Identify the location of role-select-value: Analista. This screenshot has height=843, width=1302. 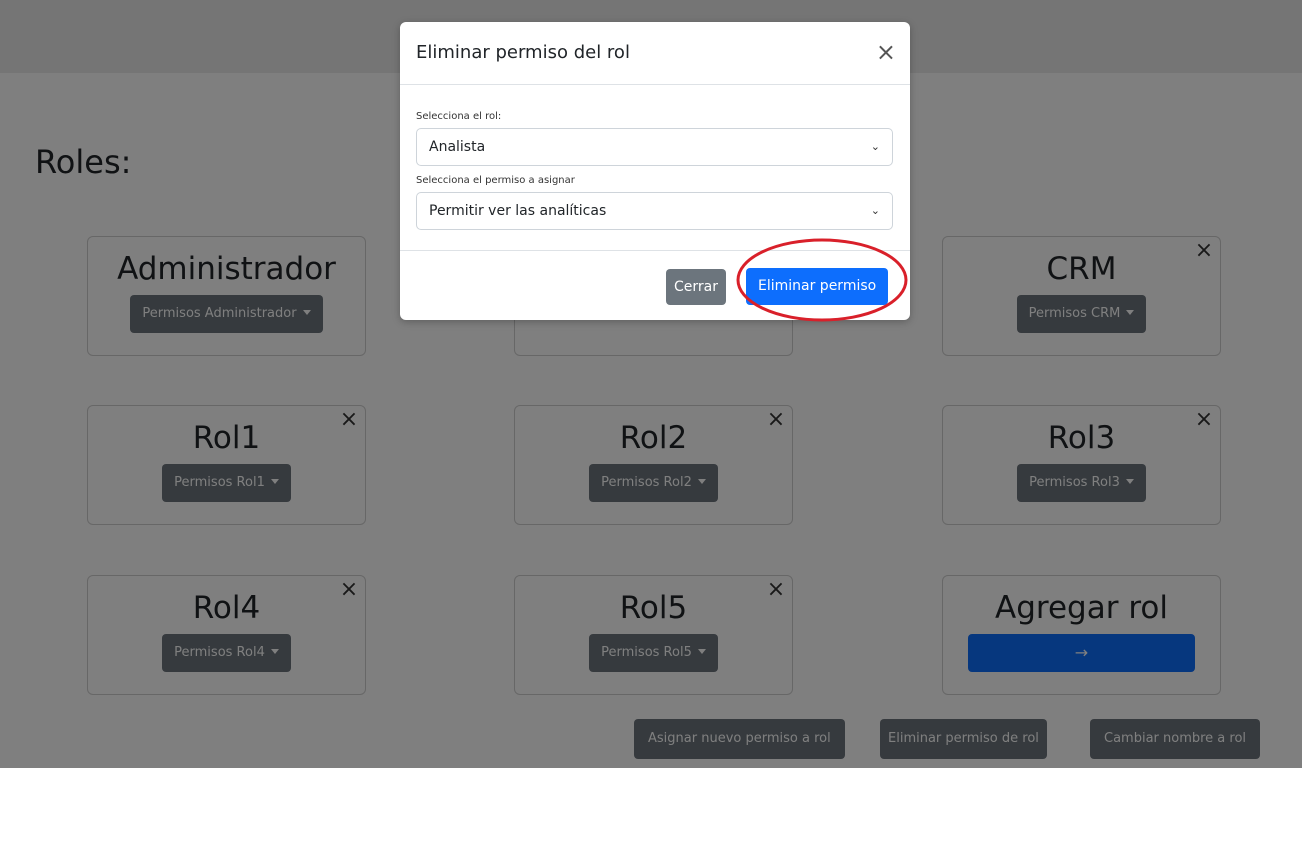
(457, 147).